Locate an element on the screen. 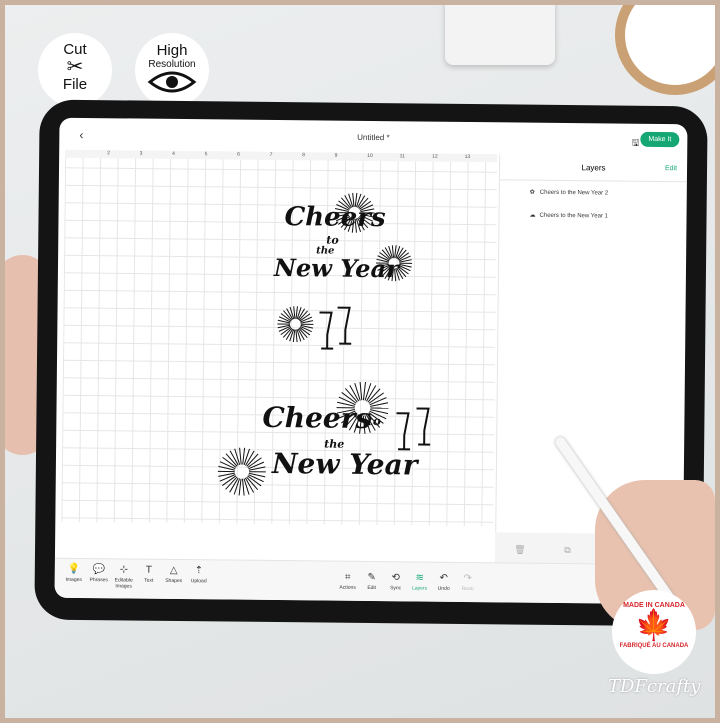 The height and width of the screenshot is (723, 720). tool-icon: ↷ is located at coordinates (467, 578).